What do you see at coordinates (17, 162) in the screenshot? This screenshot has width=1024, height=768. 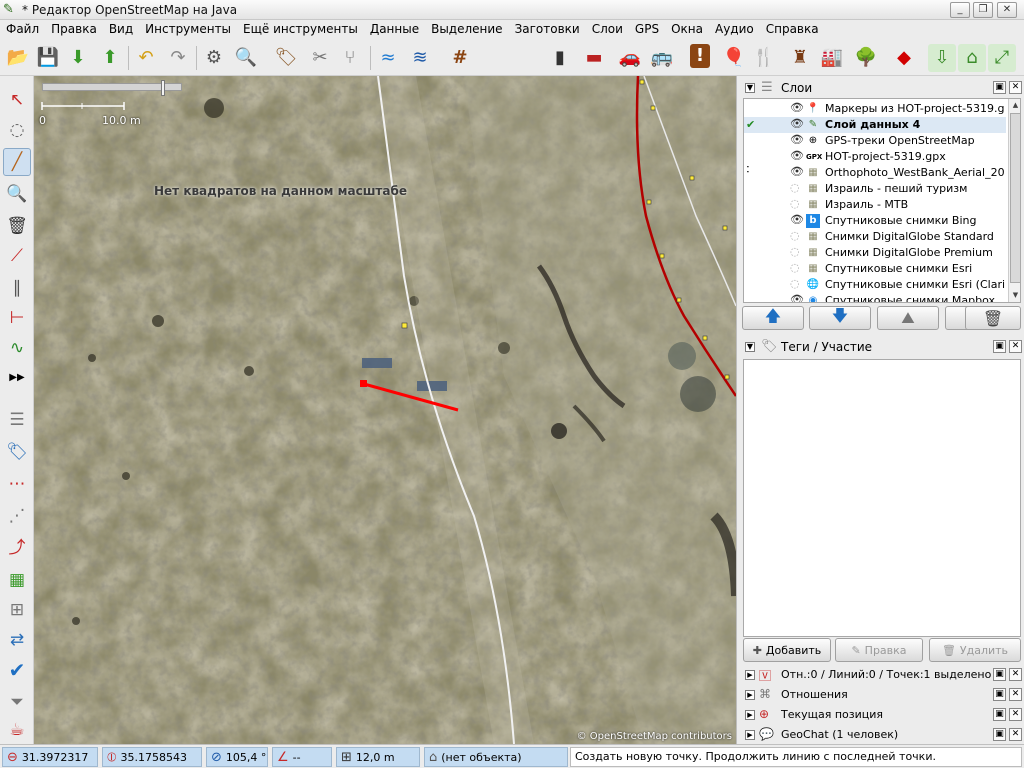 I see `draw-tool-icon: ╱` at bounding box center [17, 162].